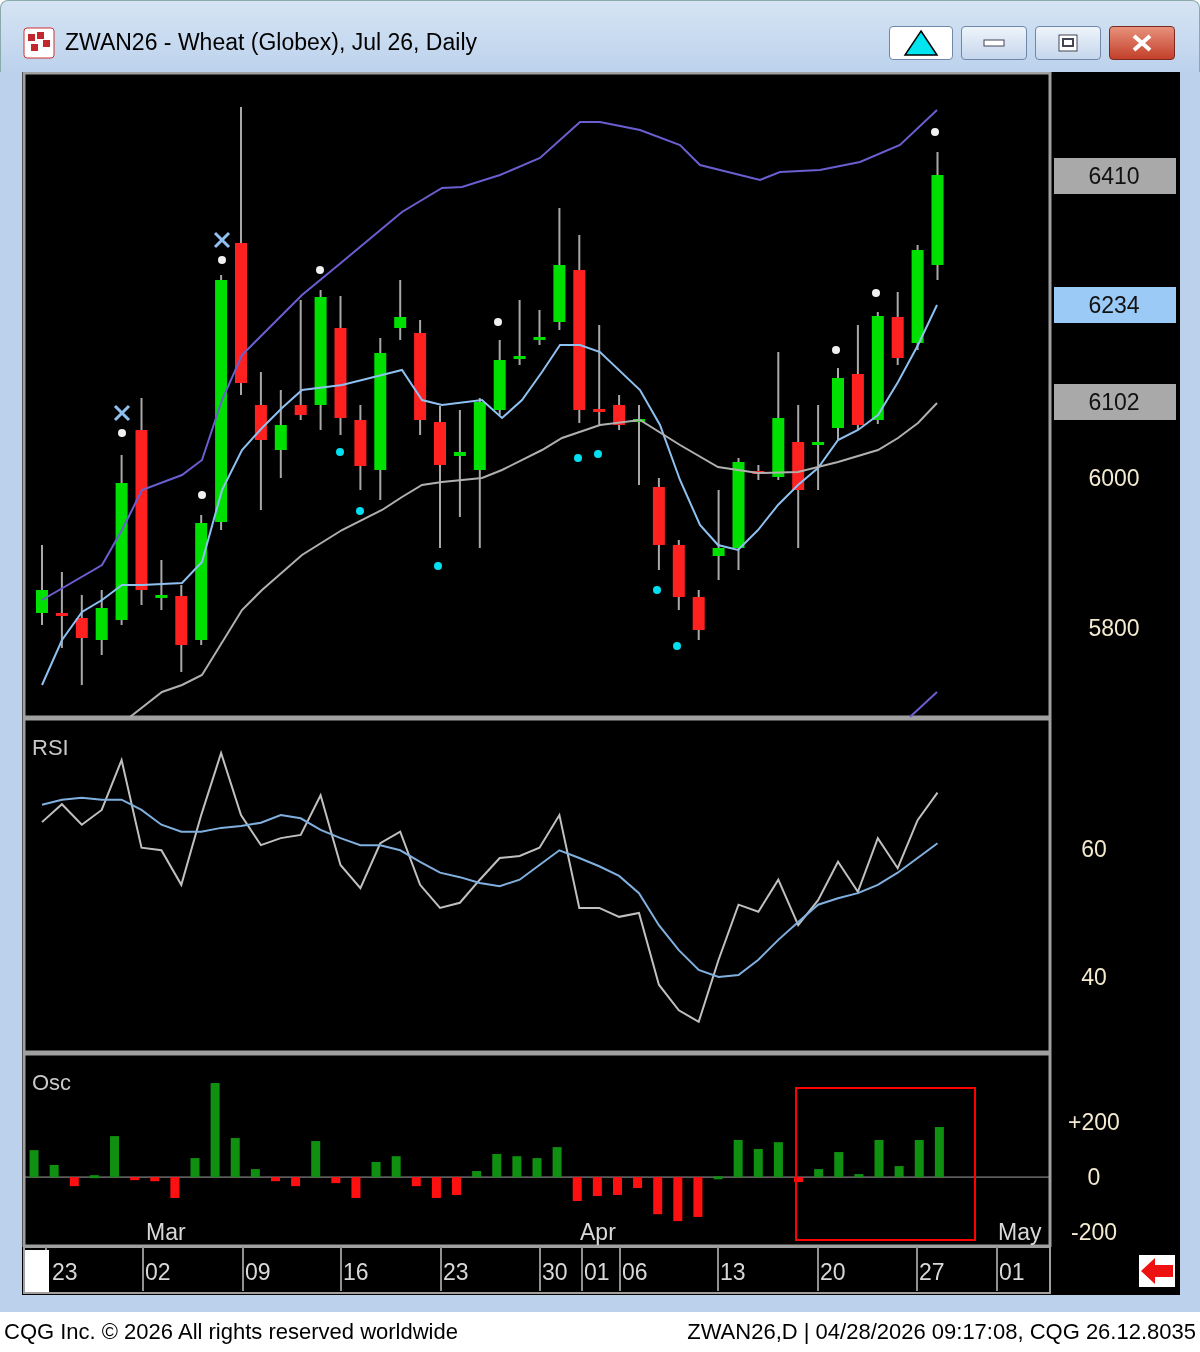  I want to click on date-label: 16, so click(356, 1272).